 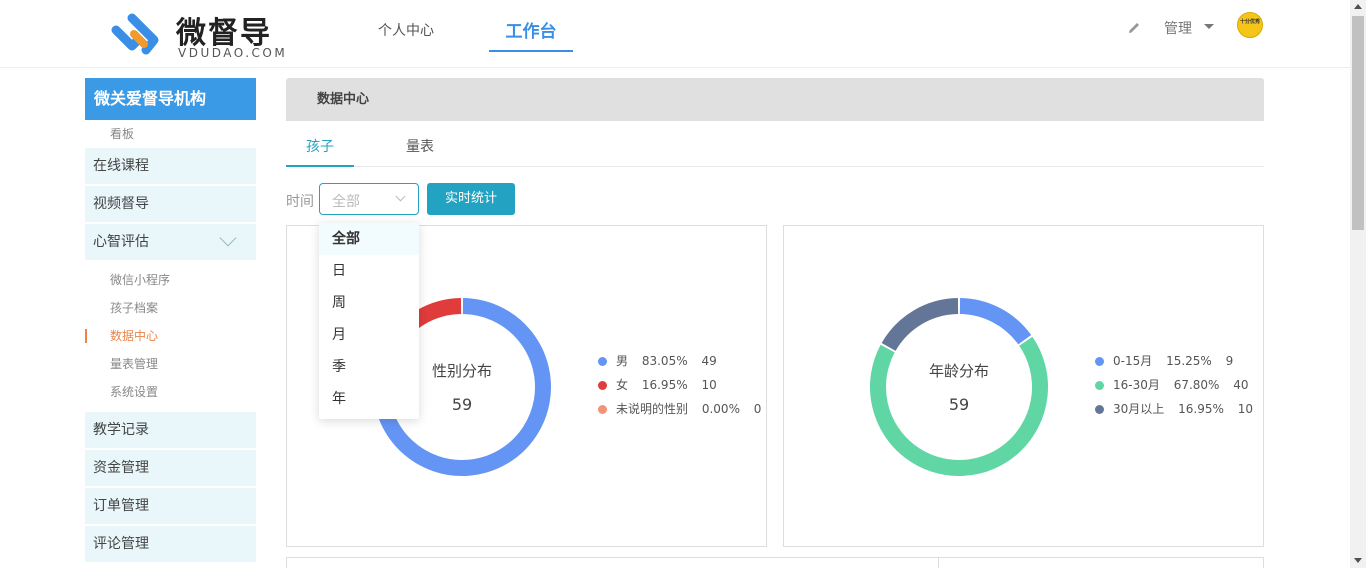 I want to click on sidebar-item-dashboard: 看板, so click(x=170, y=134).